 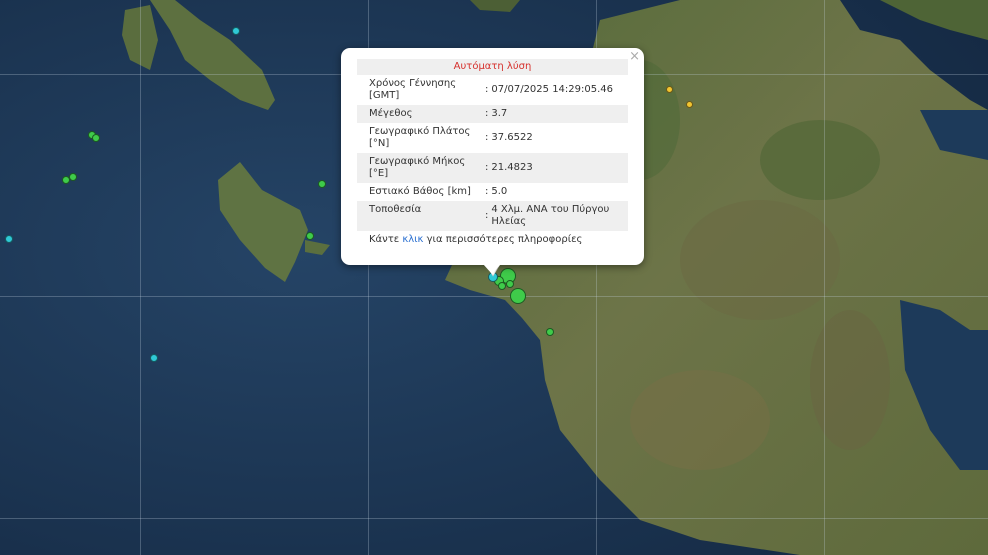 I want to click on row-label: Γεωγραφικό Μήκος [°E], so click(x=417, y=167).